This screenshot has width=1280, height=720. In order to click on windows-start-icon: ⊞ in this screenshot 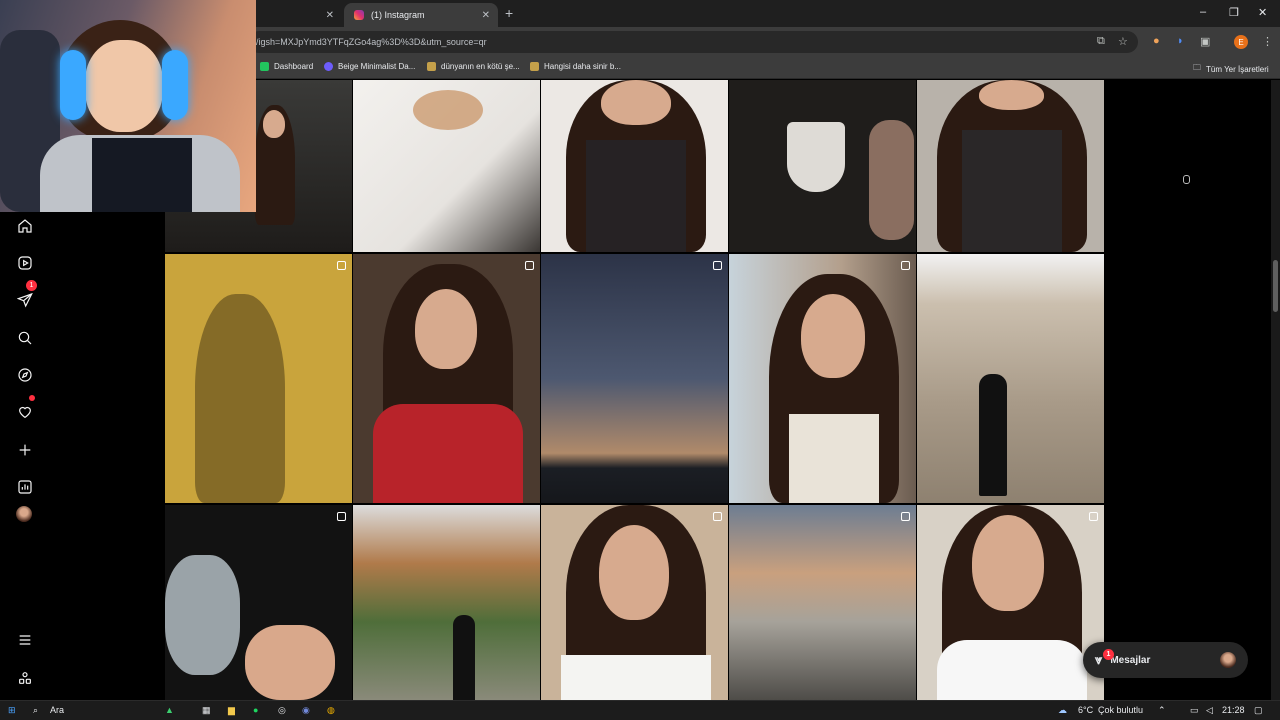, I will do `click(12, 710)`.